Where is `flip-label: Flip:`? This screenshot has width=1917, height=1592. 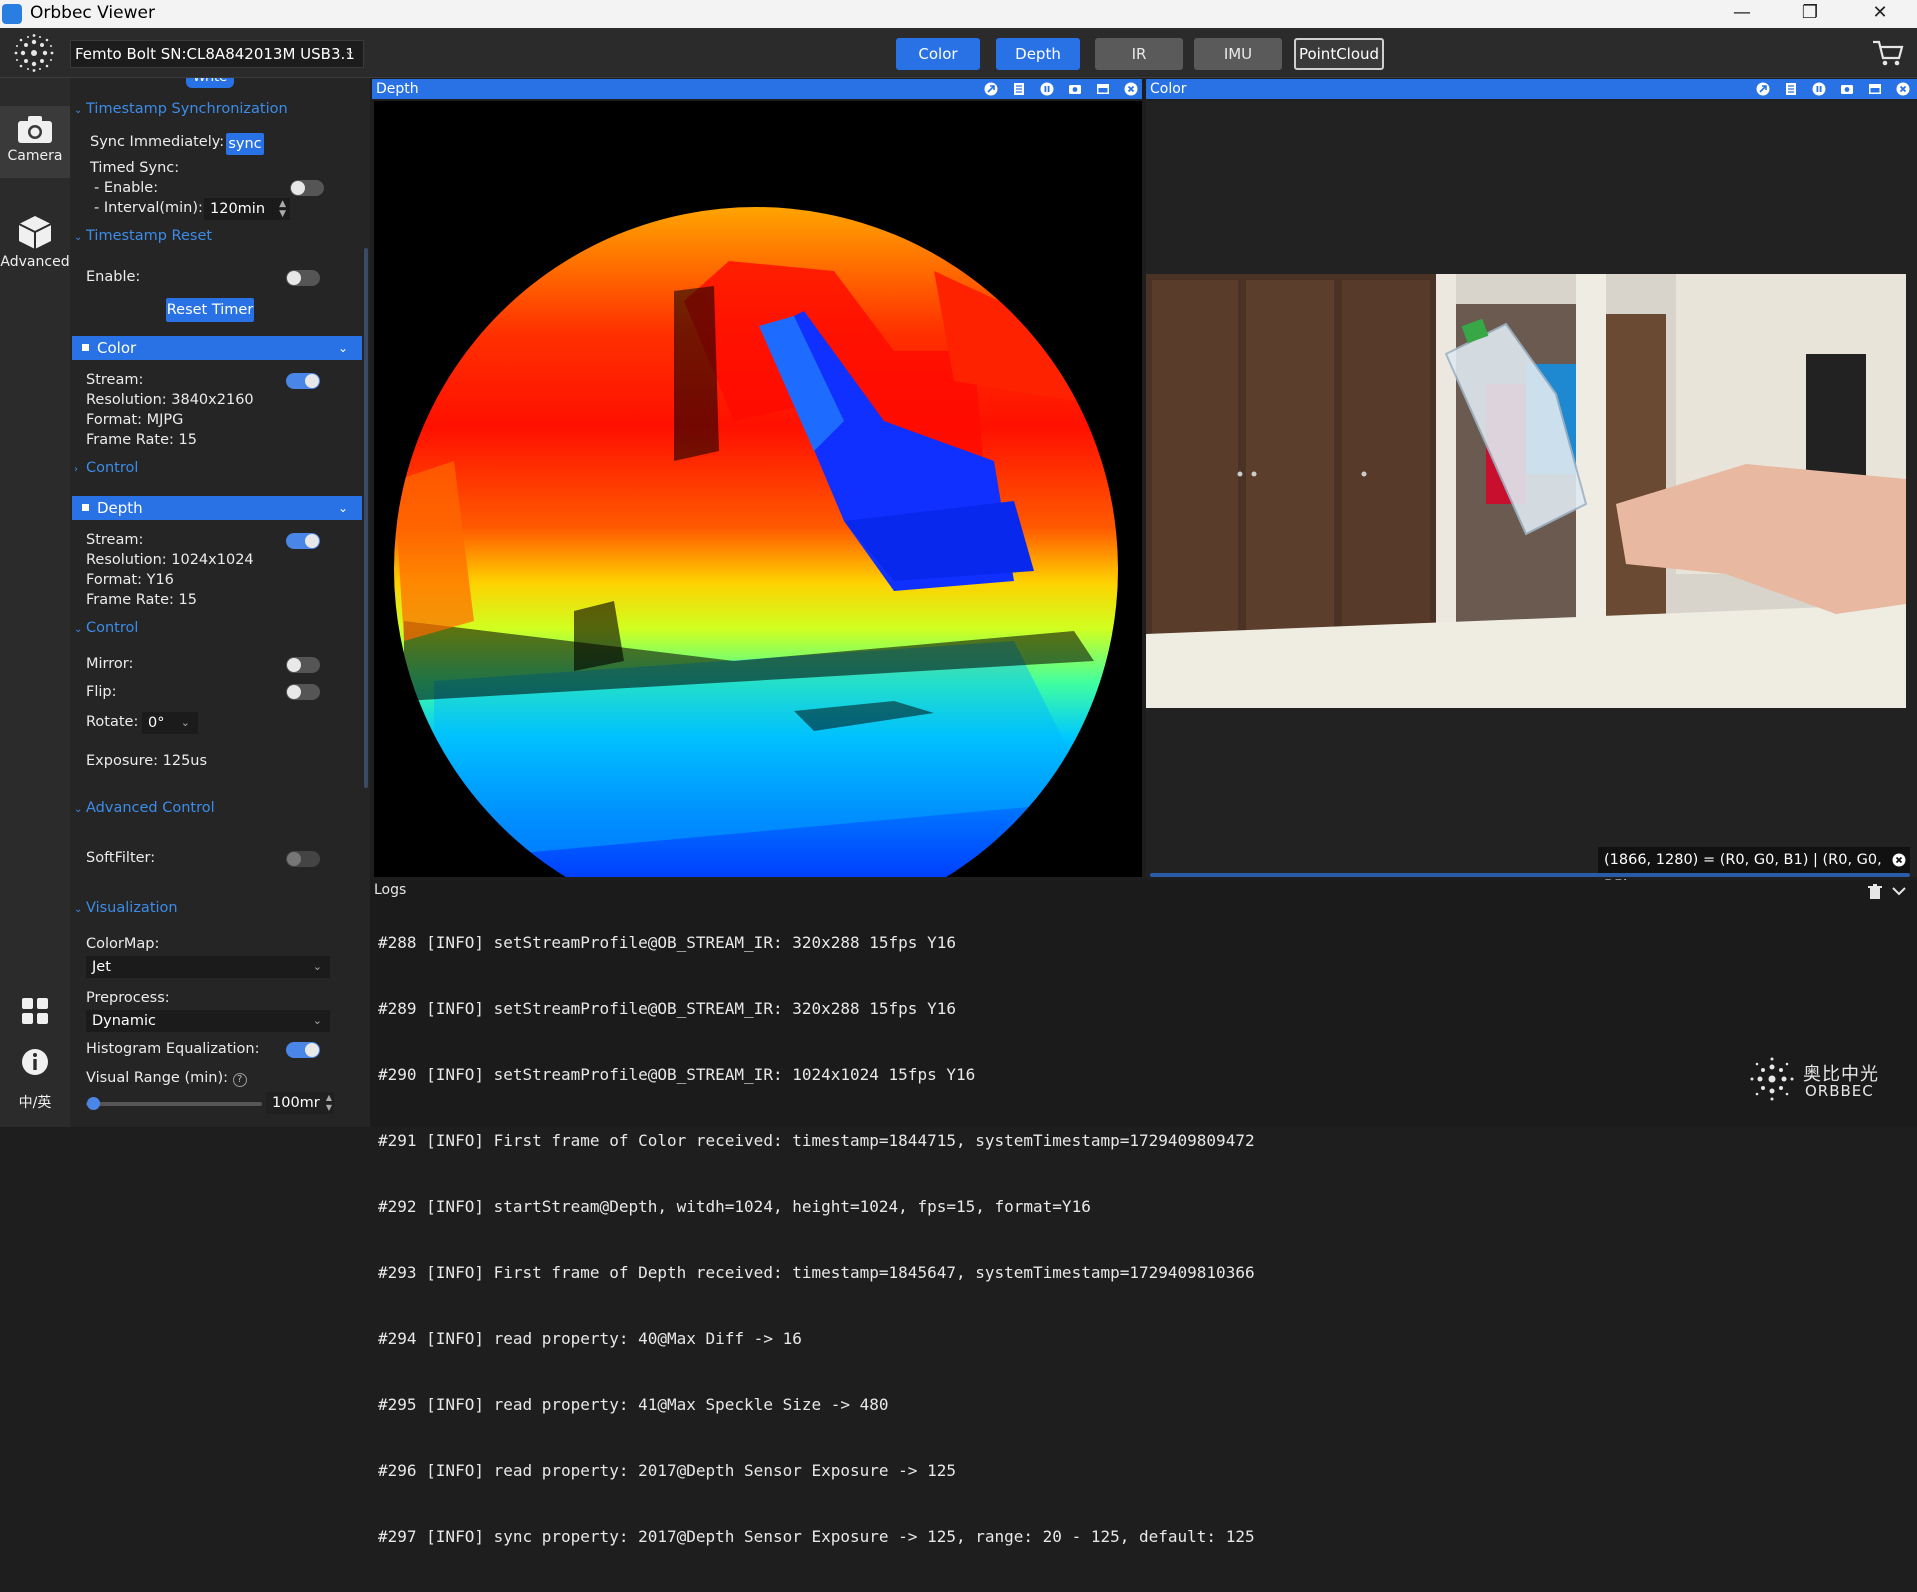 flip-label: Flip: is located at coordinates (101, 692).